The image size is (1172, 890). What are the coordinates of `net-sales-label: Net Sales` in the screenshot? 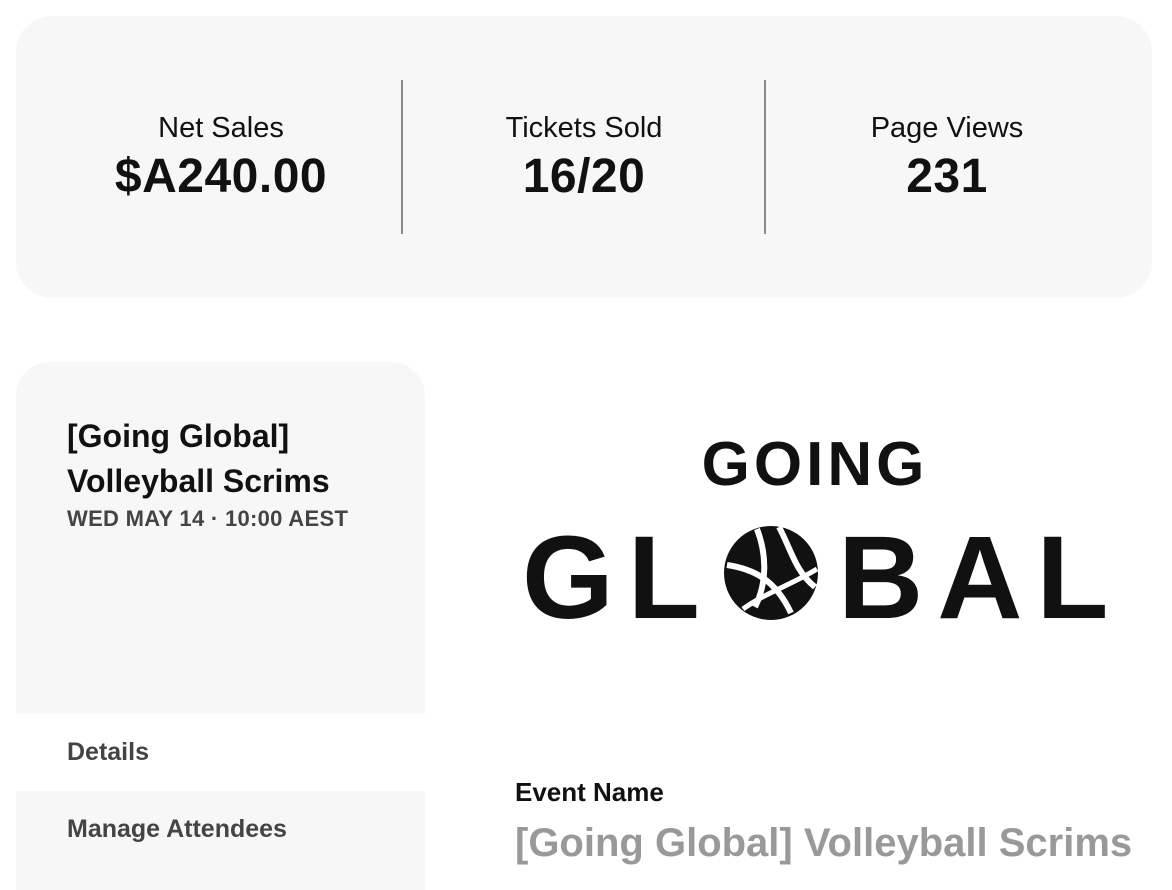 It's located at (221, 128).